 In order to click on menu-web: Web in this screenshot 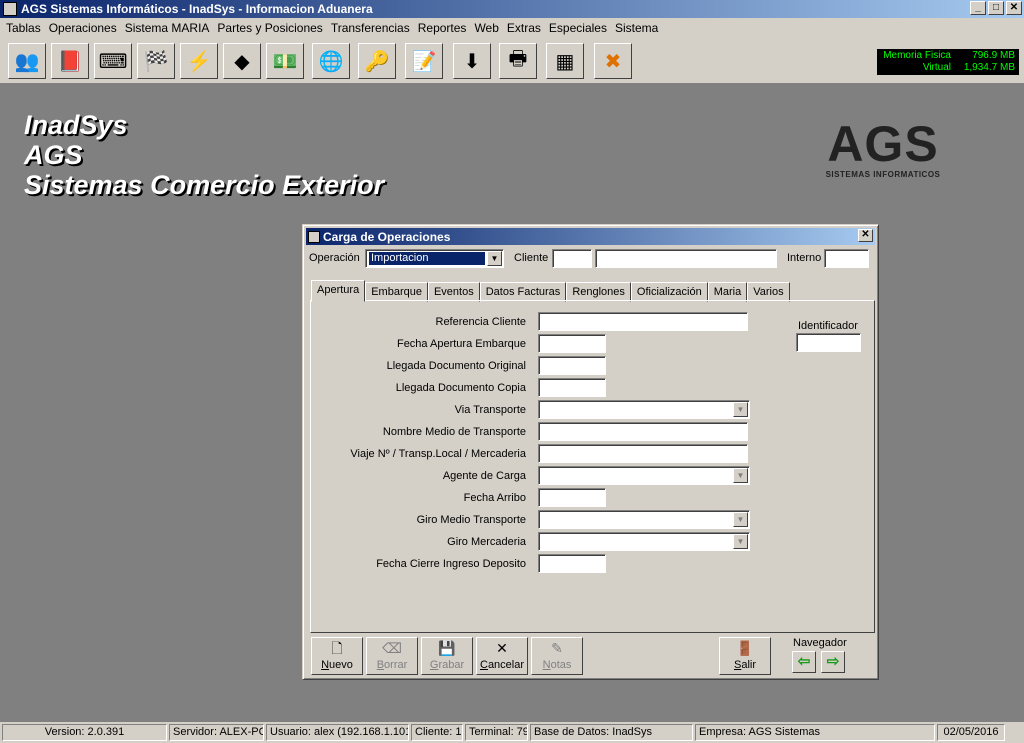, I will do `click(486, 28)`.